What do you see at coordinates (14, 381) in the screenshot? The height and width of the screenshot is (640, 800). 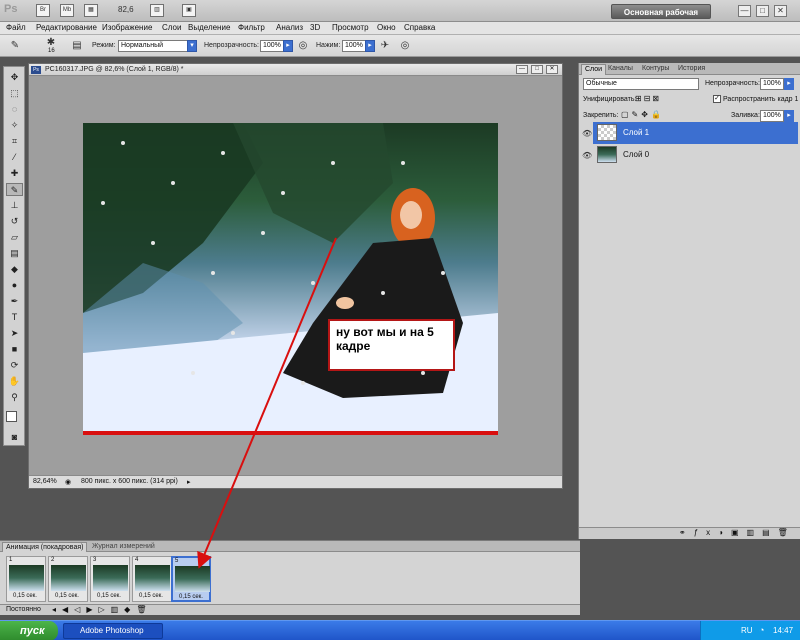 I see `hand-tool-icon: ✋` at bounding box center [14, 381].